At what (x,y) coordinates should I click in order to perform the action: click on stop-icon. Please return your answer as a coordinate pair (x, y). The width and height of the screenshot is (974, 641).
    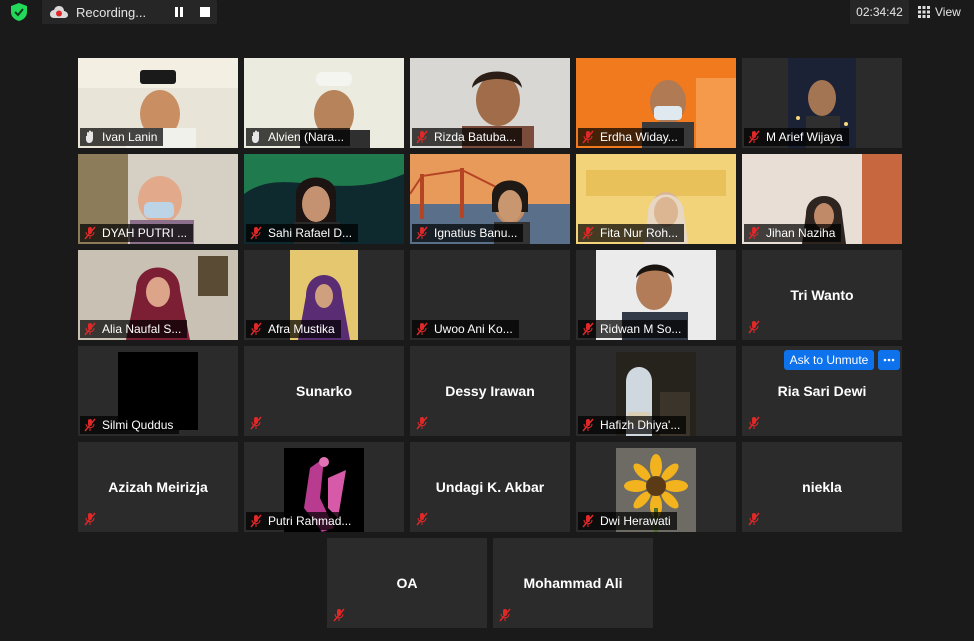
    Looking at the image, I should click on (205, 12).